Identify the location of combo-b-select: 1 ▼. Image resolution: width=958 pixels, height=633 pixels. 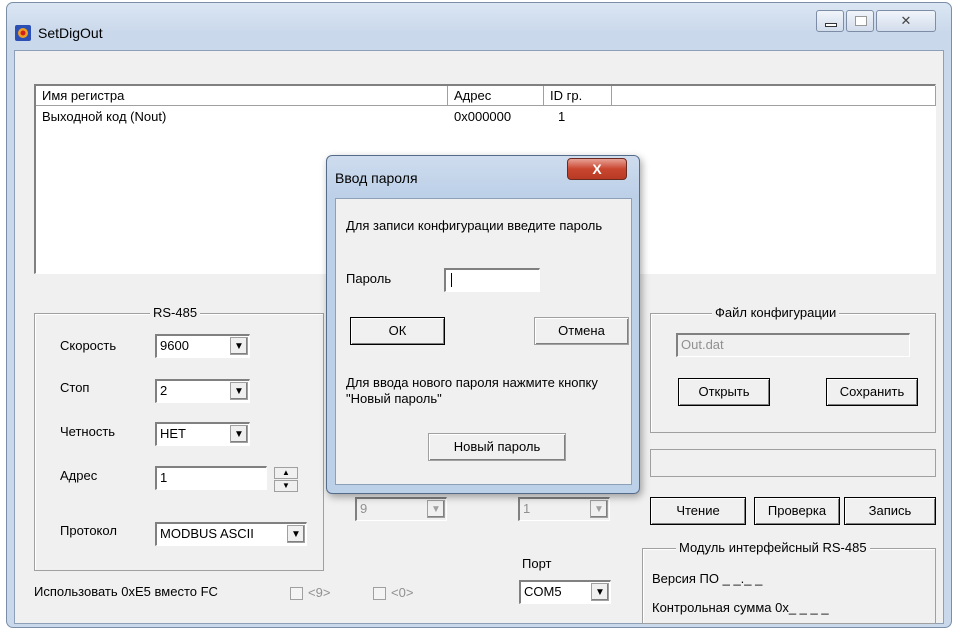
(564, 509).